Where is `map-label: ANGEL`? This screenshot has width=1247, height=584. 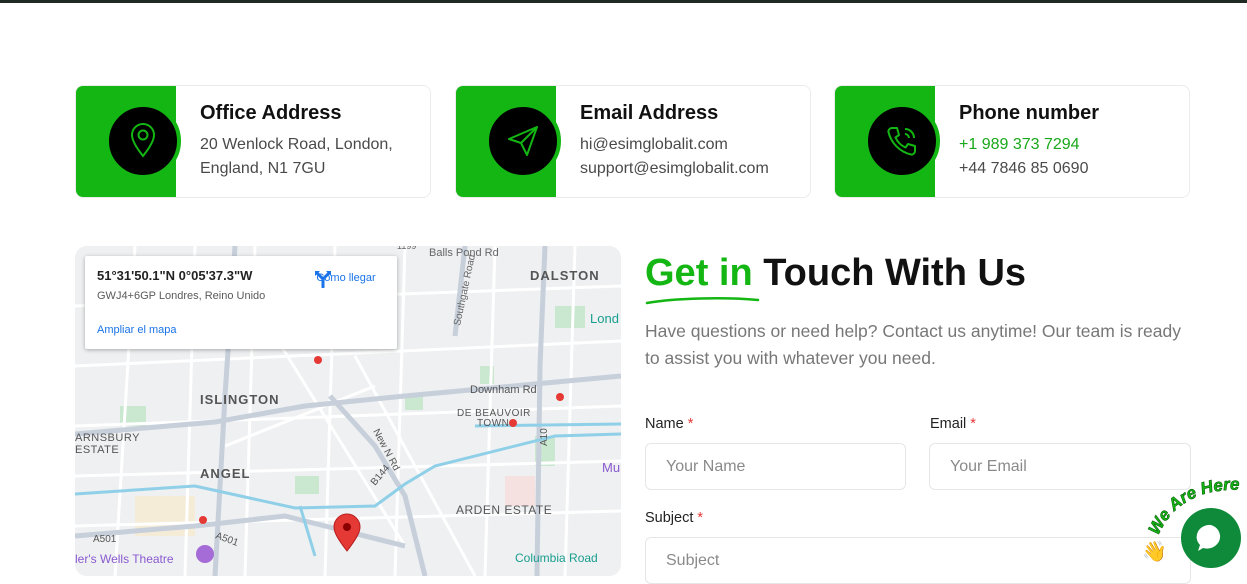 map-label: ANGEL is located at coordinates (225, 473).